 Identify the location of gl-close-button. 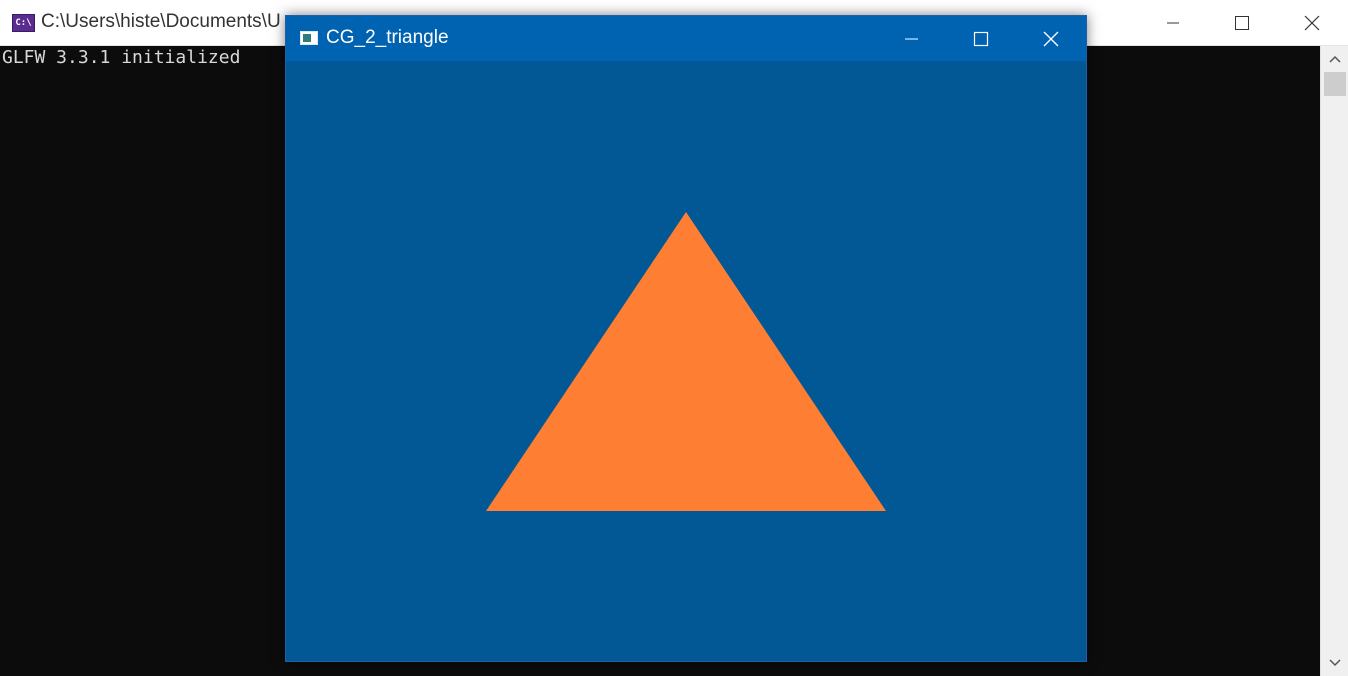
(1051, 38).